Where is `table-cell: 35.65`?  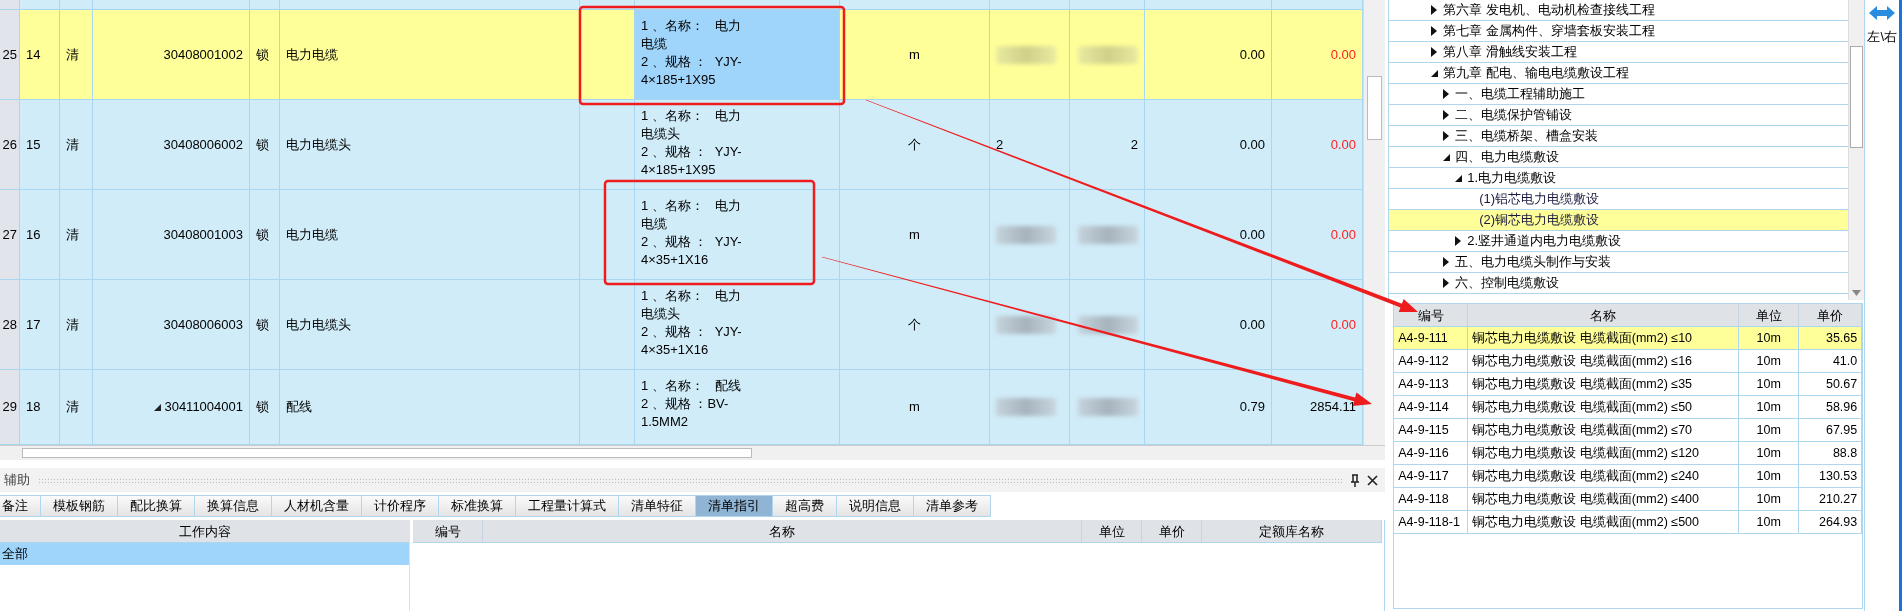 table-cell: 35.65 is located at coordinates (1831, 338).